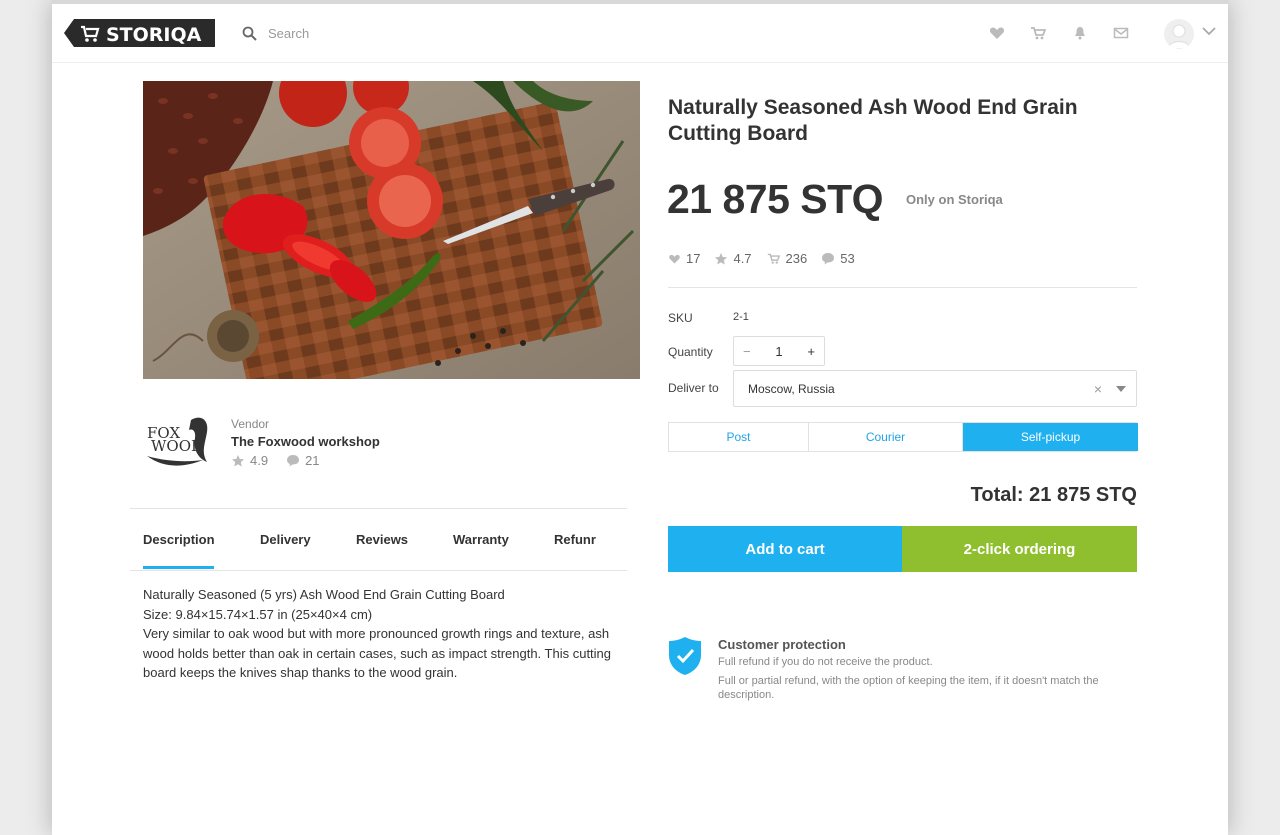  I want to click on chevron-down-icon, so click(1209, 31).